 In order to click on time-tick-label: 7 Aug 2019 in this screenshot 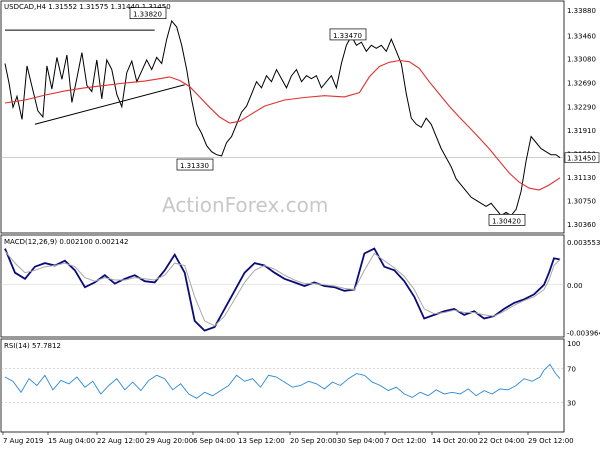, I will do `click(23, 441)`.